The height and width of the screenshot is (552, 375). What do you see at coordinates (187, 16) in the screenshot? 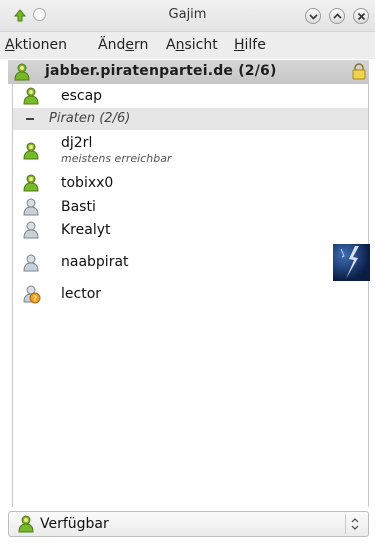
I see `title-bar: Gajim` at bounding box center [187, 16].